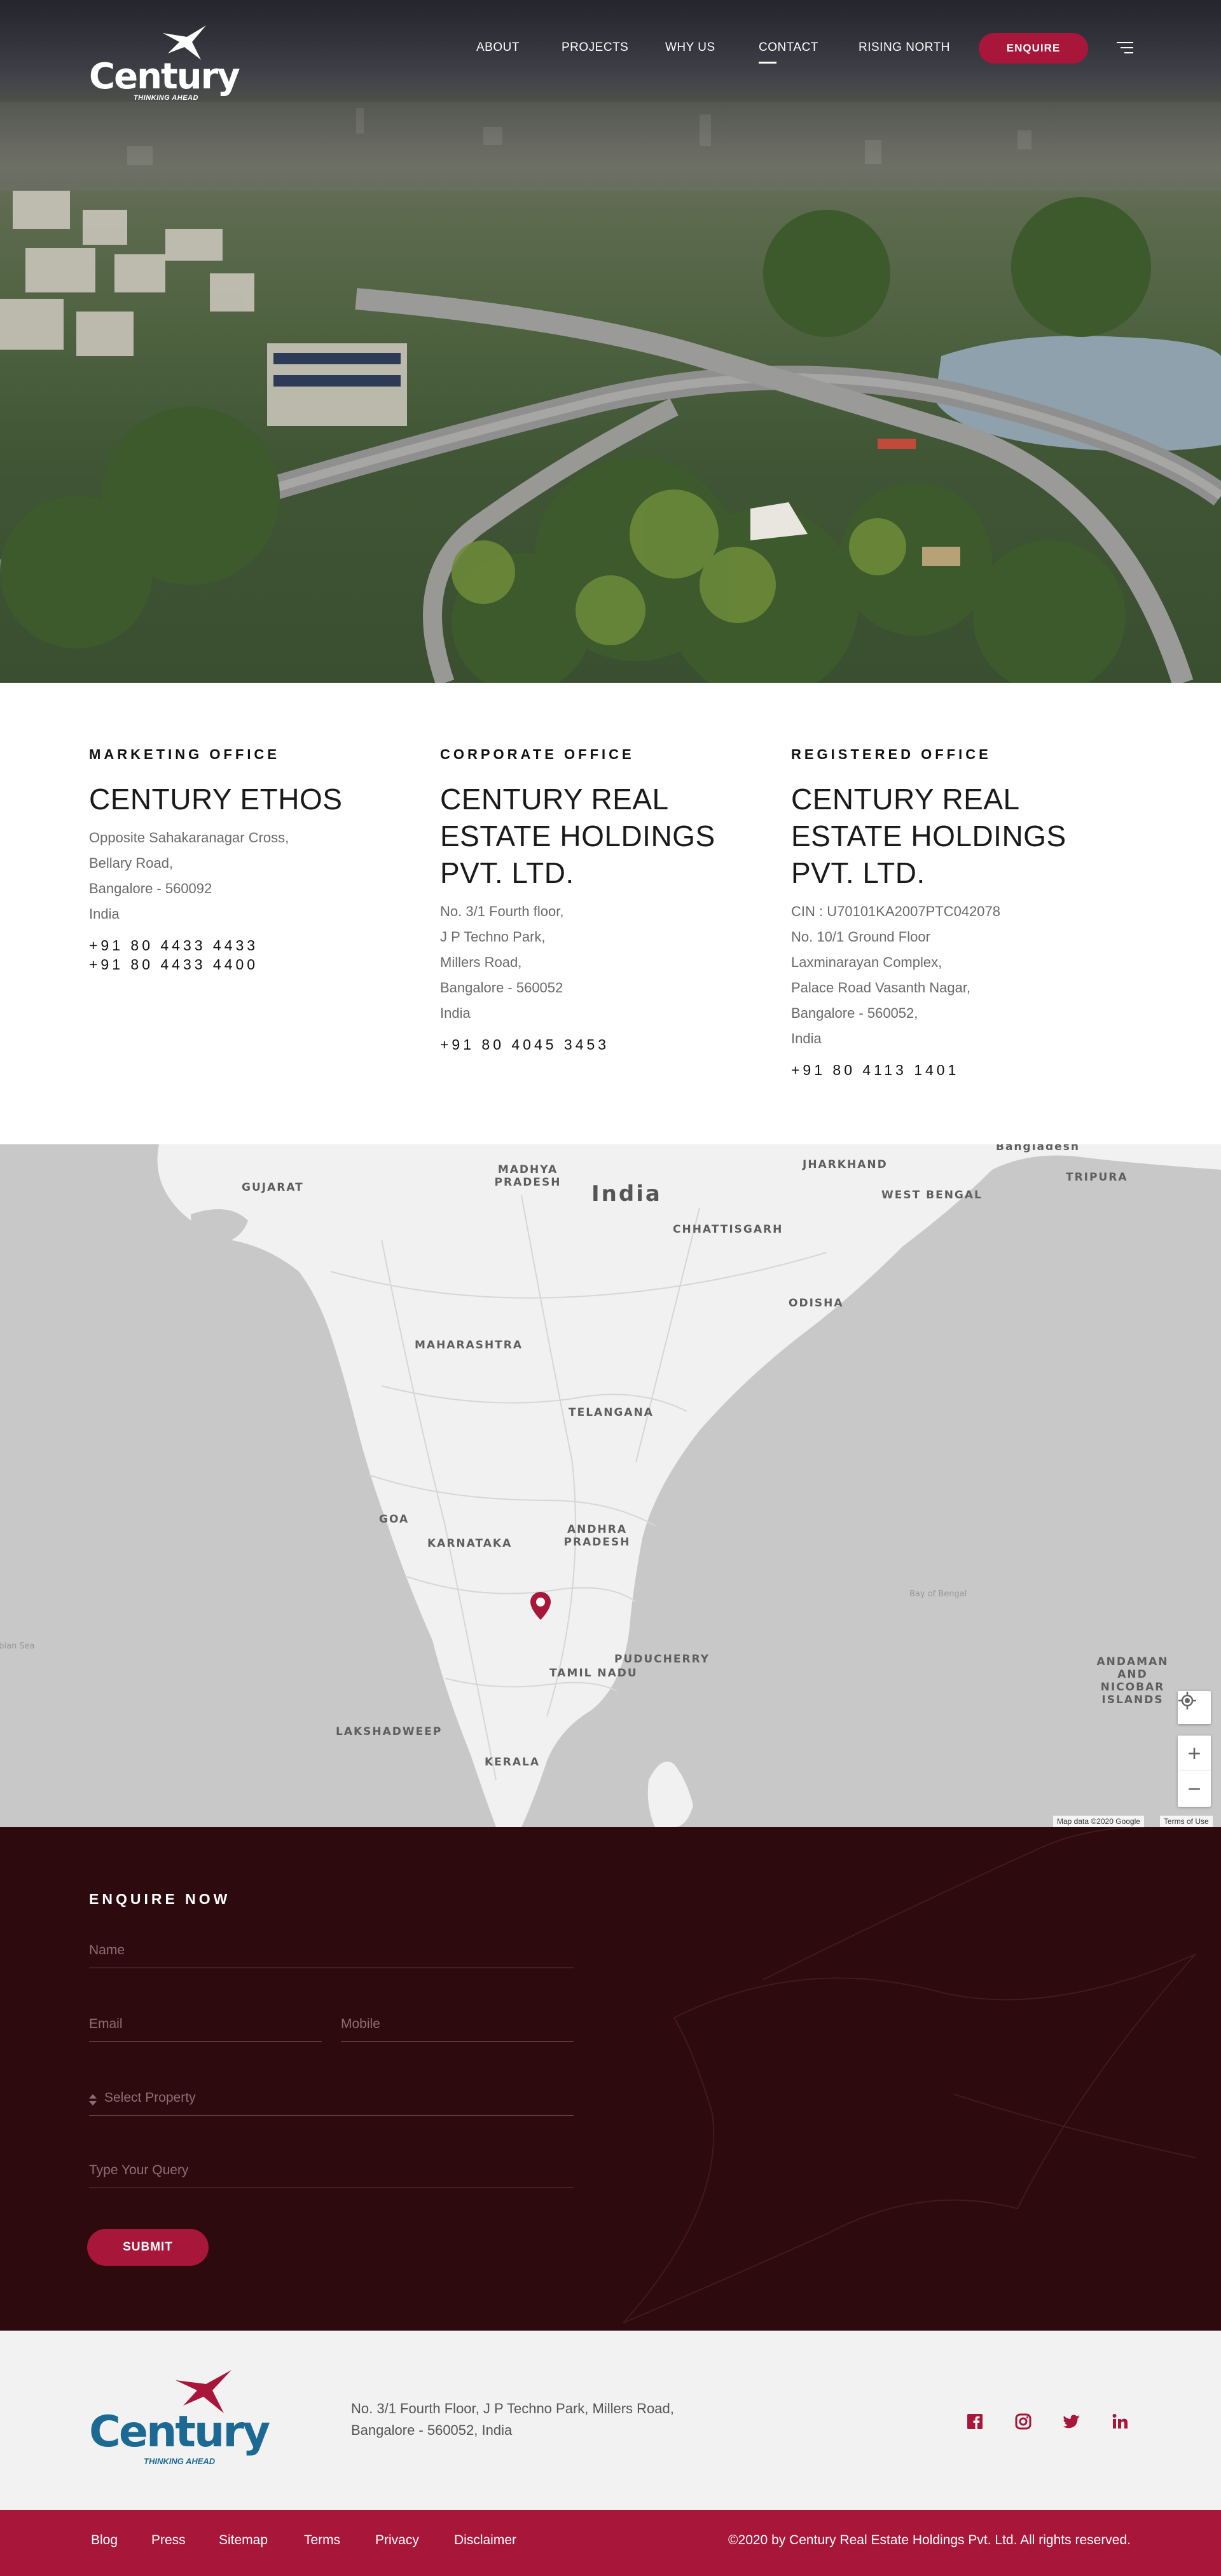 Image resolution: width=1221 pixels, height=2576 pixels. Describe the element at coordinates (168, 2540) in the screenshot. I see `footer-link-press: Press` at that location.